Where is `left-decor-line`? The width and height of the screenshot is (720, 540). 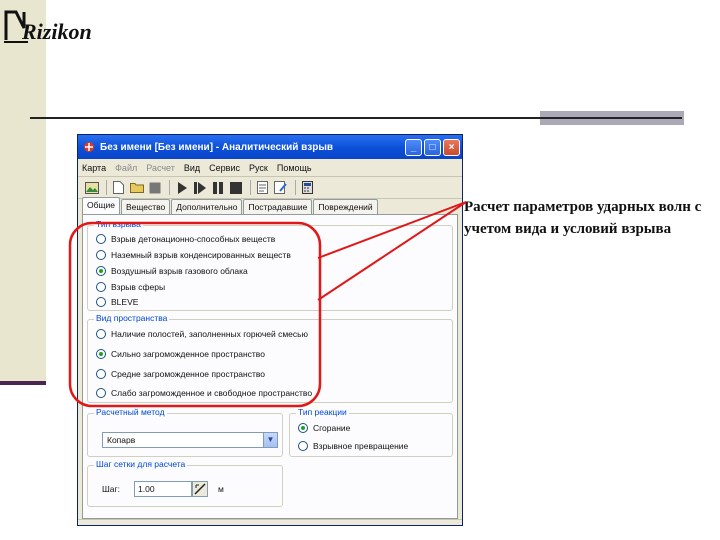
left-decor-line is located at coordinates (23, 383).